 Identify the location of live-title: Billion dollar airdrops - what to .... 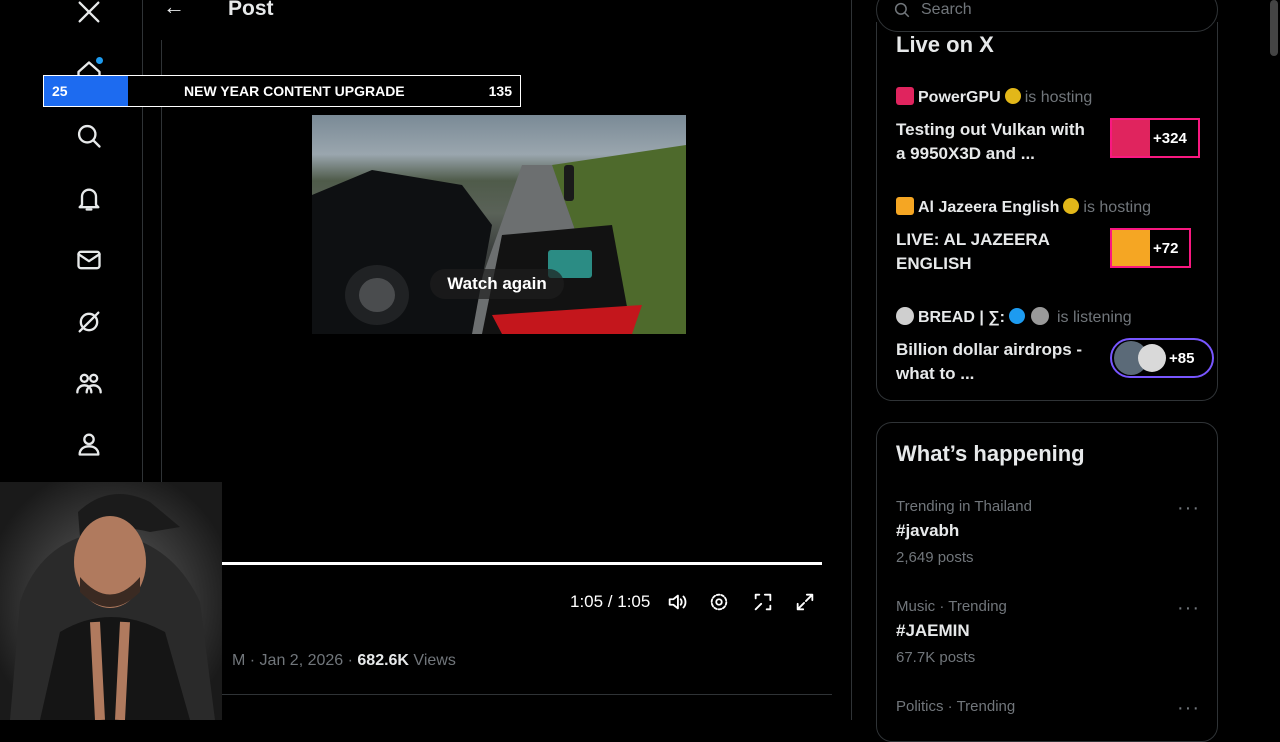
(996, 362).